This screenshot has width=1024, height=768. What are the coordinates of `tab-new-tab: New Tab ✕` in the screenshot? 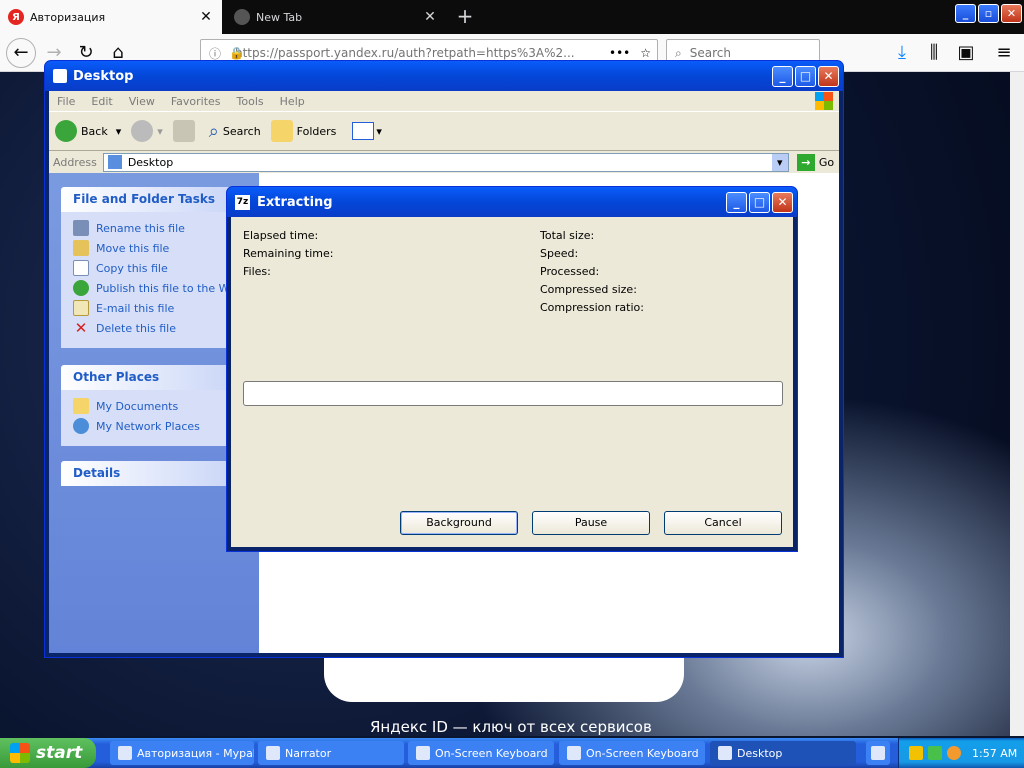 It's located at (336, 17).